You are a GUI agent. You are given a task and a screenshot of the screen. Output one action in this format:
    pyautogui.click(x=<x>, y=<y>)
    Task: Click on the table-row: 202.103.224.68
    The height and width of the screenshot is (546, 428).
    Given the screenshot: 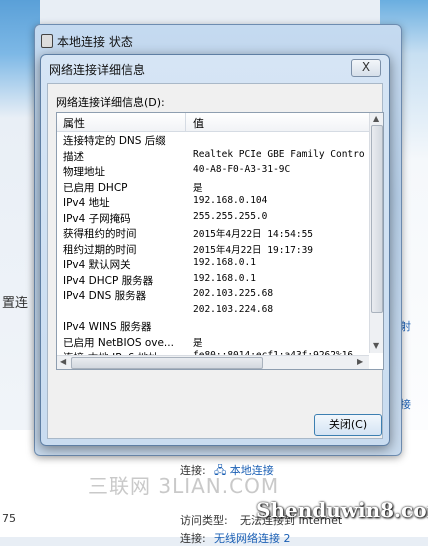 What is the action you would take?
    pyautogui.click(x=213, y=312)
    